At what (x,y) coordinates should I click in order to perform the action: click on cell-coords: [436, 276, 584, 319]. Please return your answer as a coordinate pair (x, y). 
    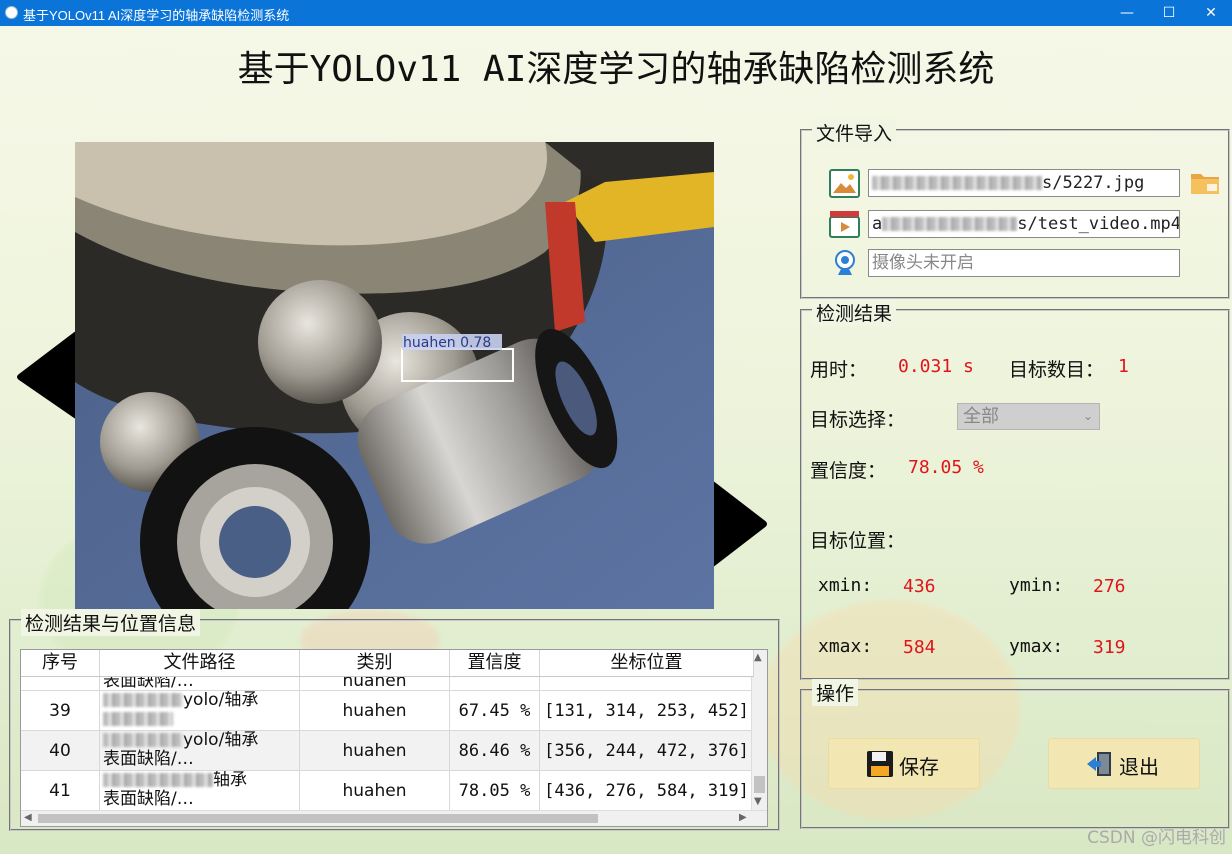
    Looking at the image, I should click on (647, 791).